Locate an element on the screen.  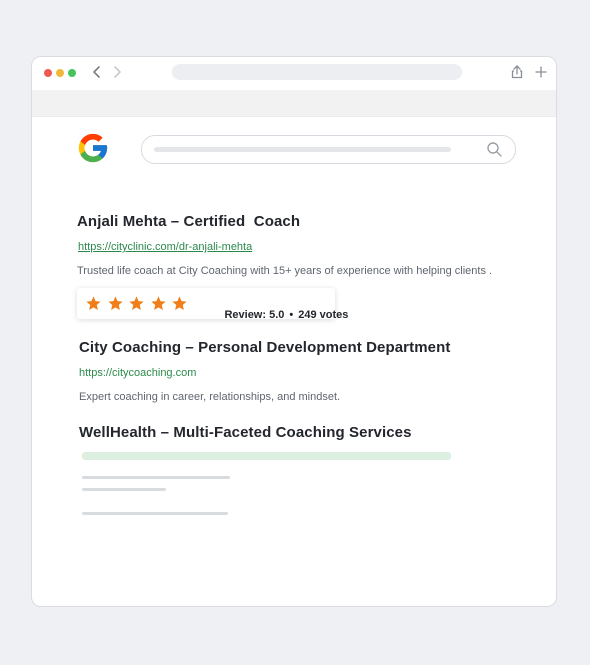
share-icon is located at coordinates (517, 72).